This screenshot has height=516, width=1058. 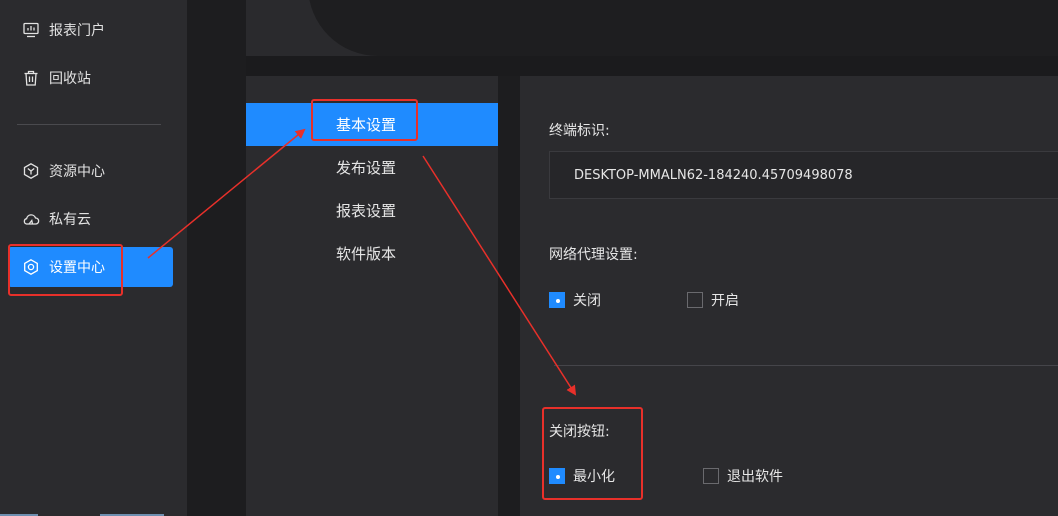 I want to click on close-button-label: 关闭按钮:, so click(x=579, y=432).